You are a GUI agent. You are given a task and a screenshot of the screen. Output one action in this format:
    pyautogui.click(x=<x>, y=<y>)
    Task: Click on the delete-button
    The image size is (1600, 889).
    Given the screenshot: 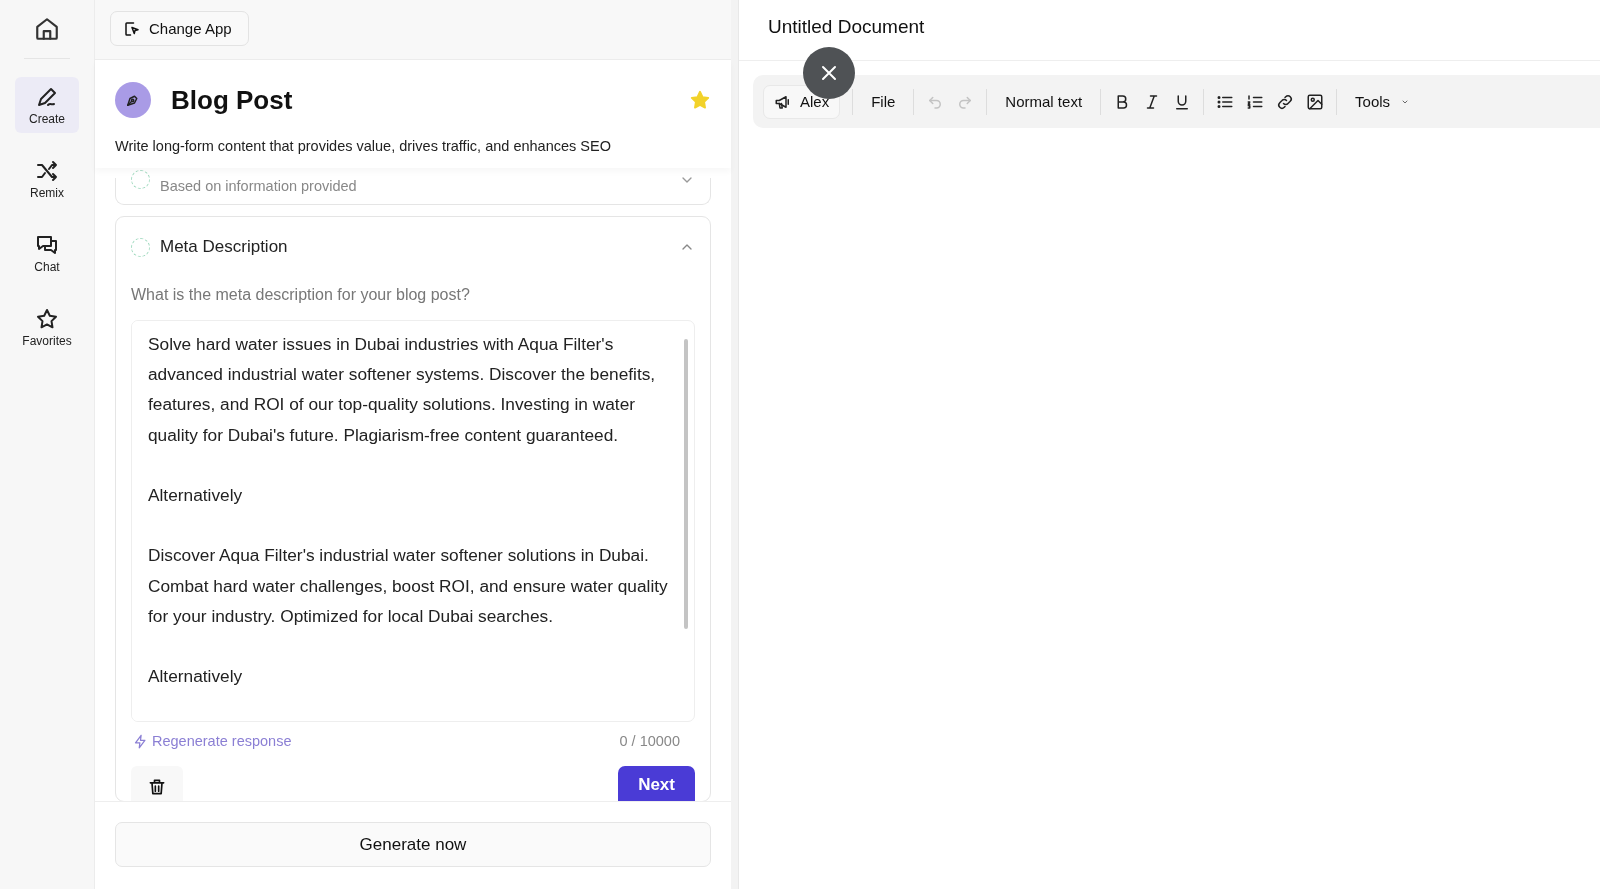 What is the action you would take?
    pyautogui.click(x=157, y=783)
    